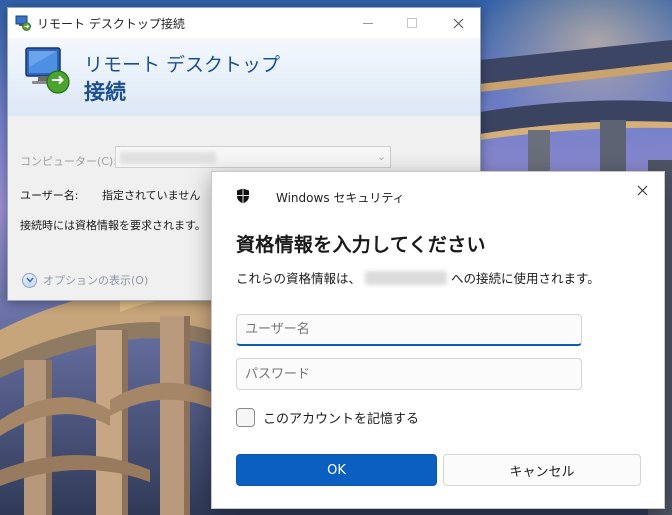 The height and width of the screenshot is (515, 672). Describe the element at coordinates (96, 280) in the screenshot. I see `show-options-label: オプションの表示(O)` at that location.